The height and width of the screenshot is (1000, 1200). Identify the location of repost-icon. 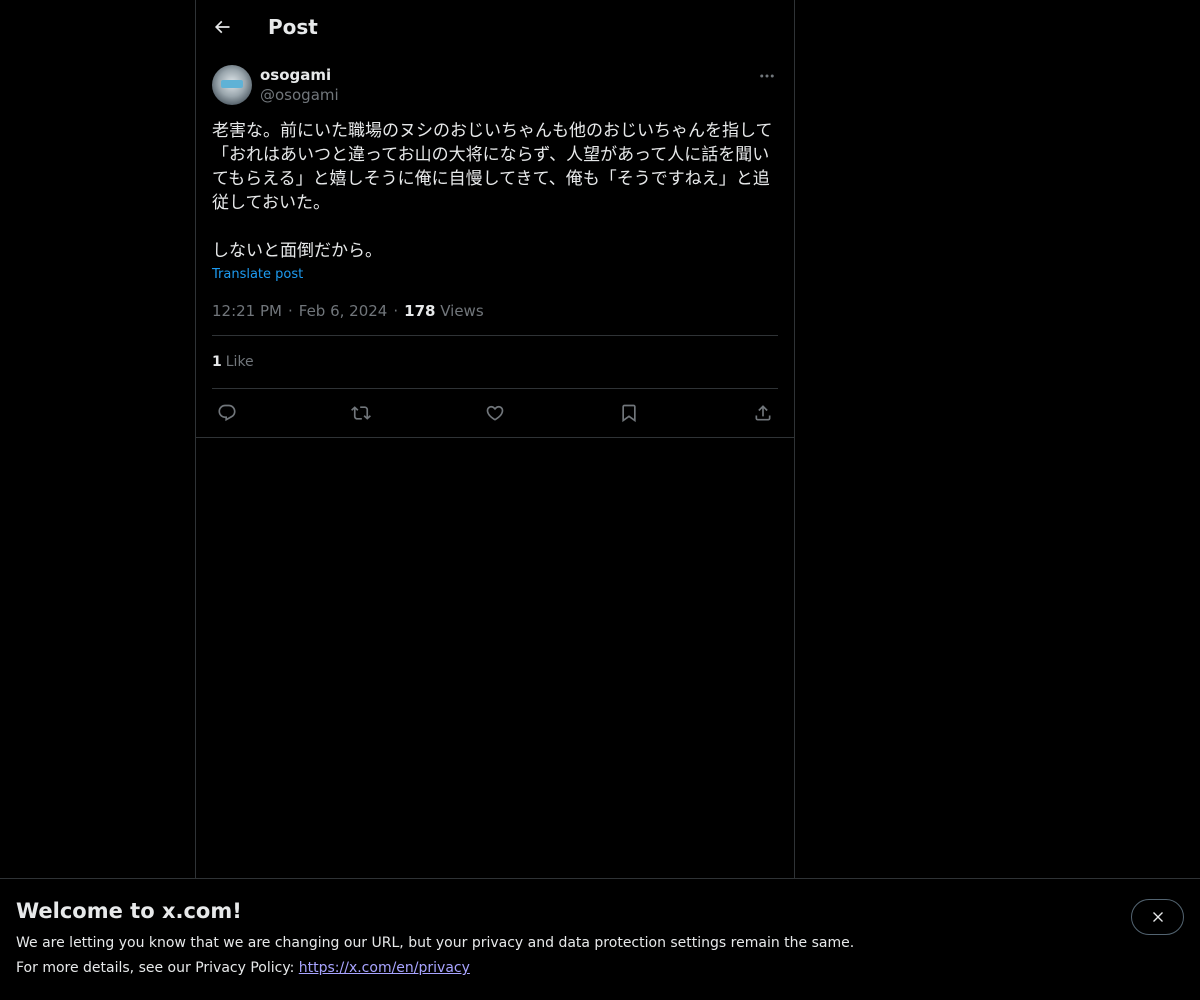
(361, 413).